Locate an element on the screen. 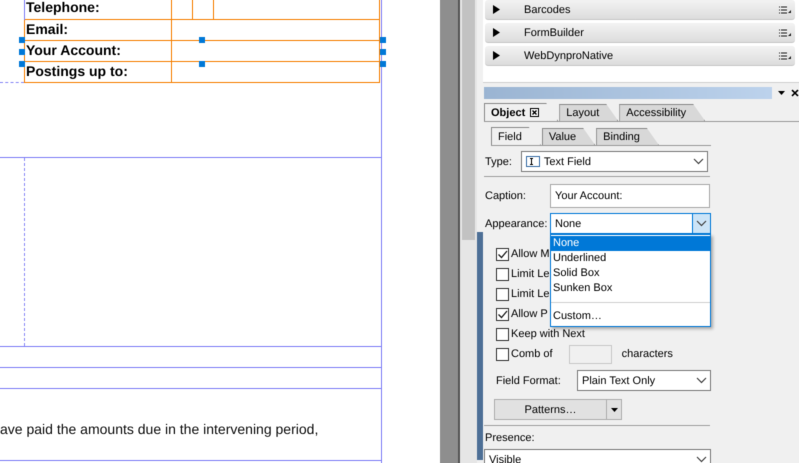  library-group: WebDynproNative is located at coordinates (640, 56).